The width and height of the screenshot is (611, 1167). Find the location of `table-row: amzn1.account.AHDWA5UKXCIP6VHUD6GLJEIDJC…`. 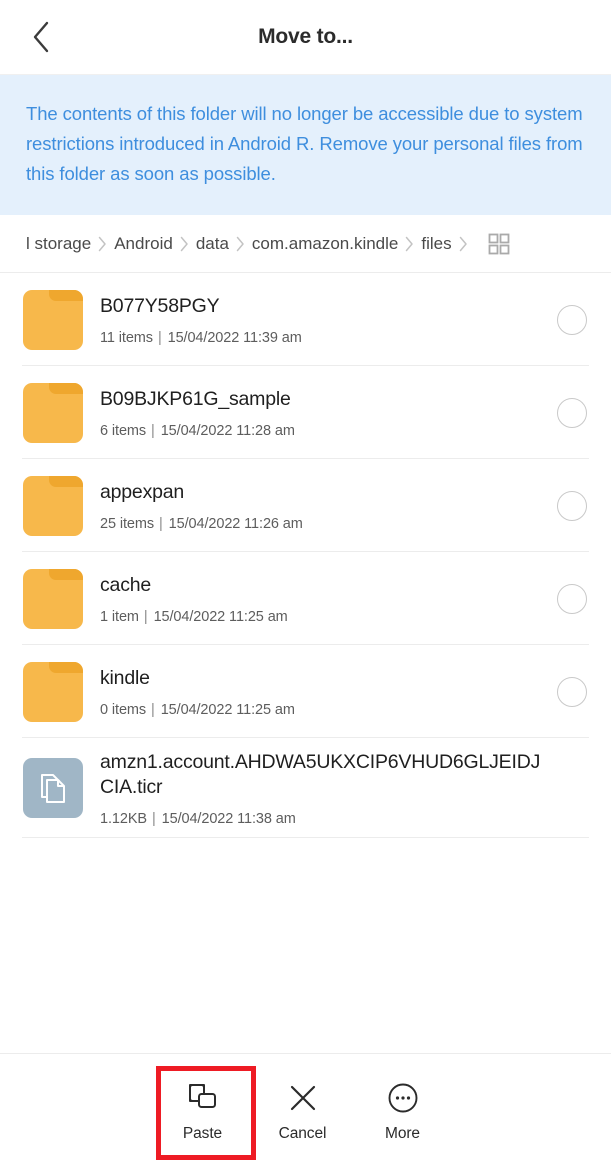

table-row: amzn1.account.AHDWA5UKXCIP6VHUD6GLJEIDJC… is located at coordinates (305, 788).